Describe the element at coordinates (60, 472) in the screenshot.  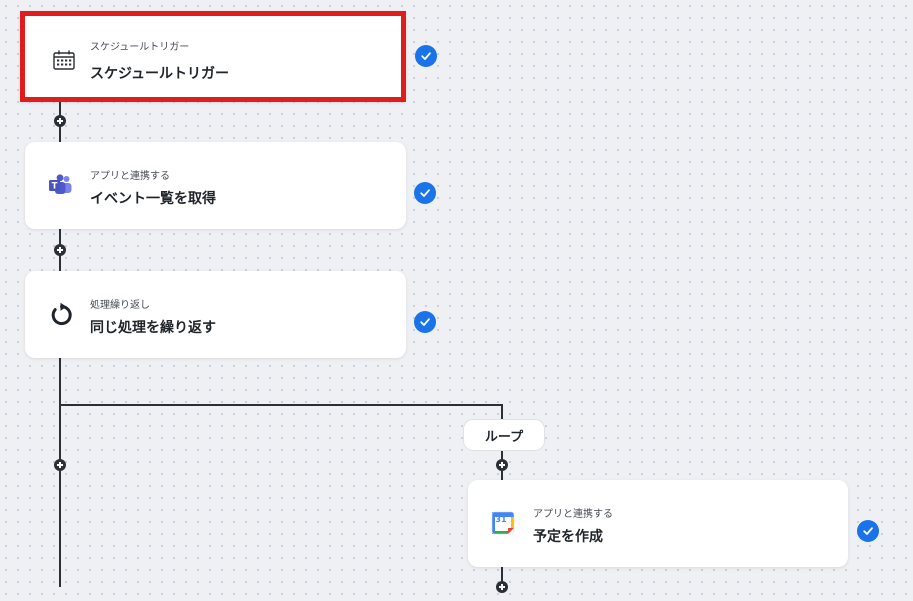
I see `connector-line` at that location.